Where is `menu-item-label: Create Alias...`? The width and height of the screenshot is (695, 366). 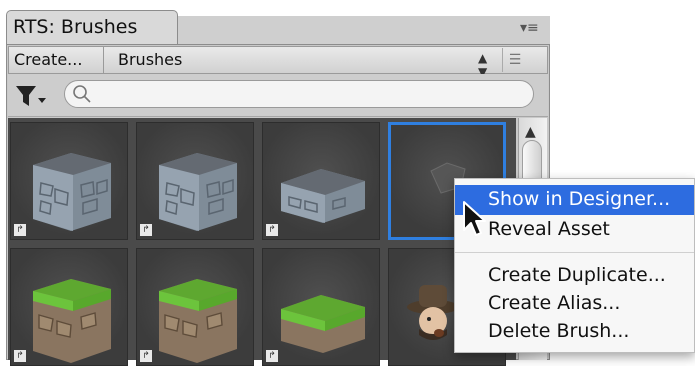 menu-item-label: Create Alias... is located at coordinates (554, 303).